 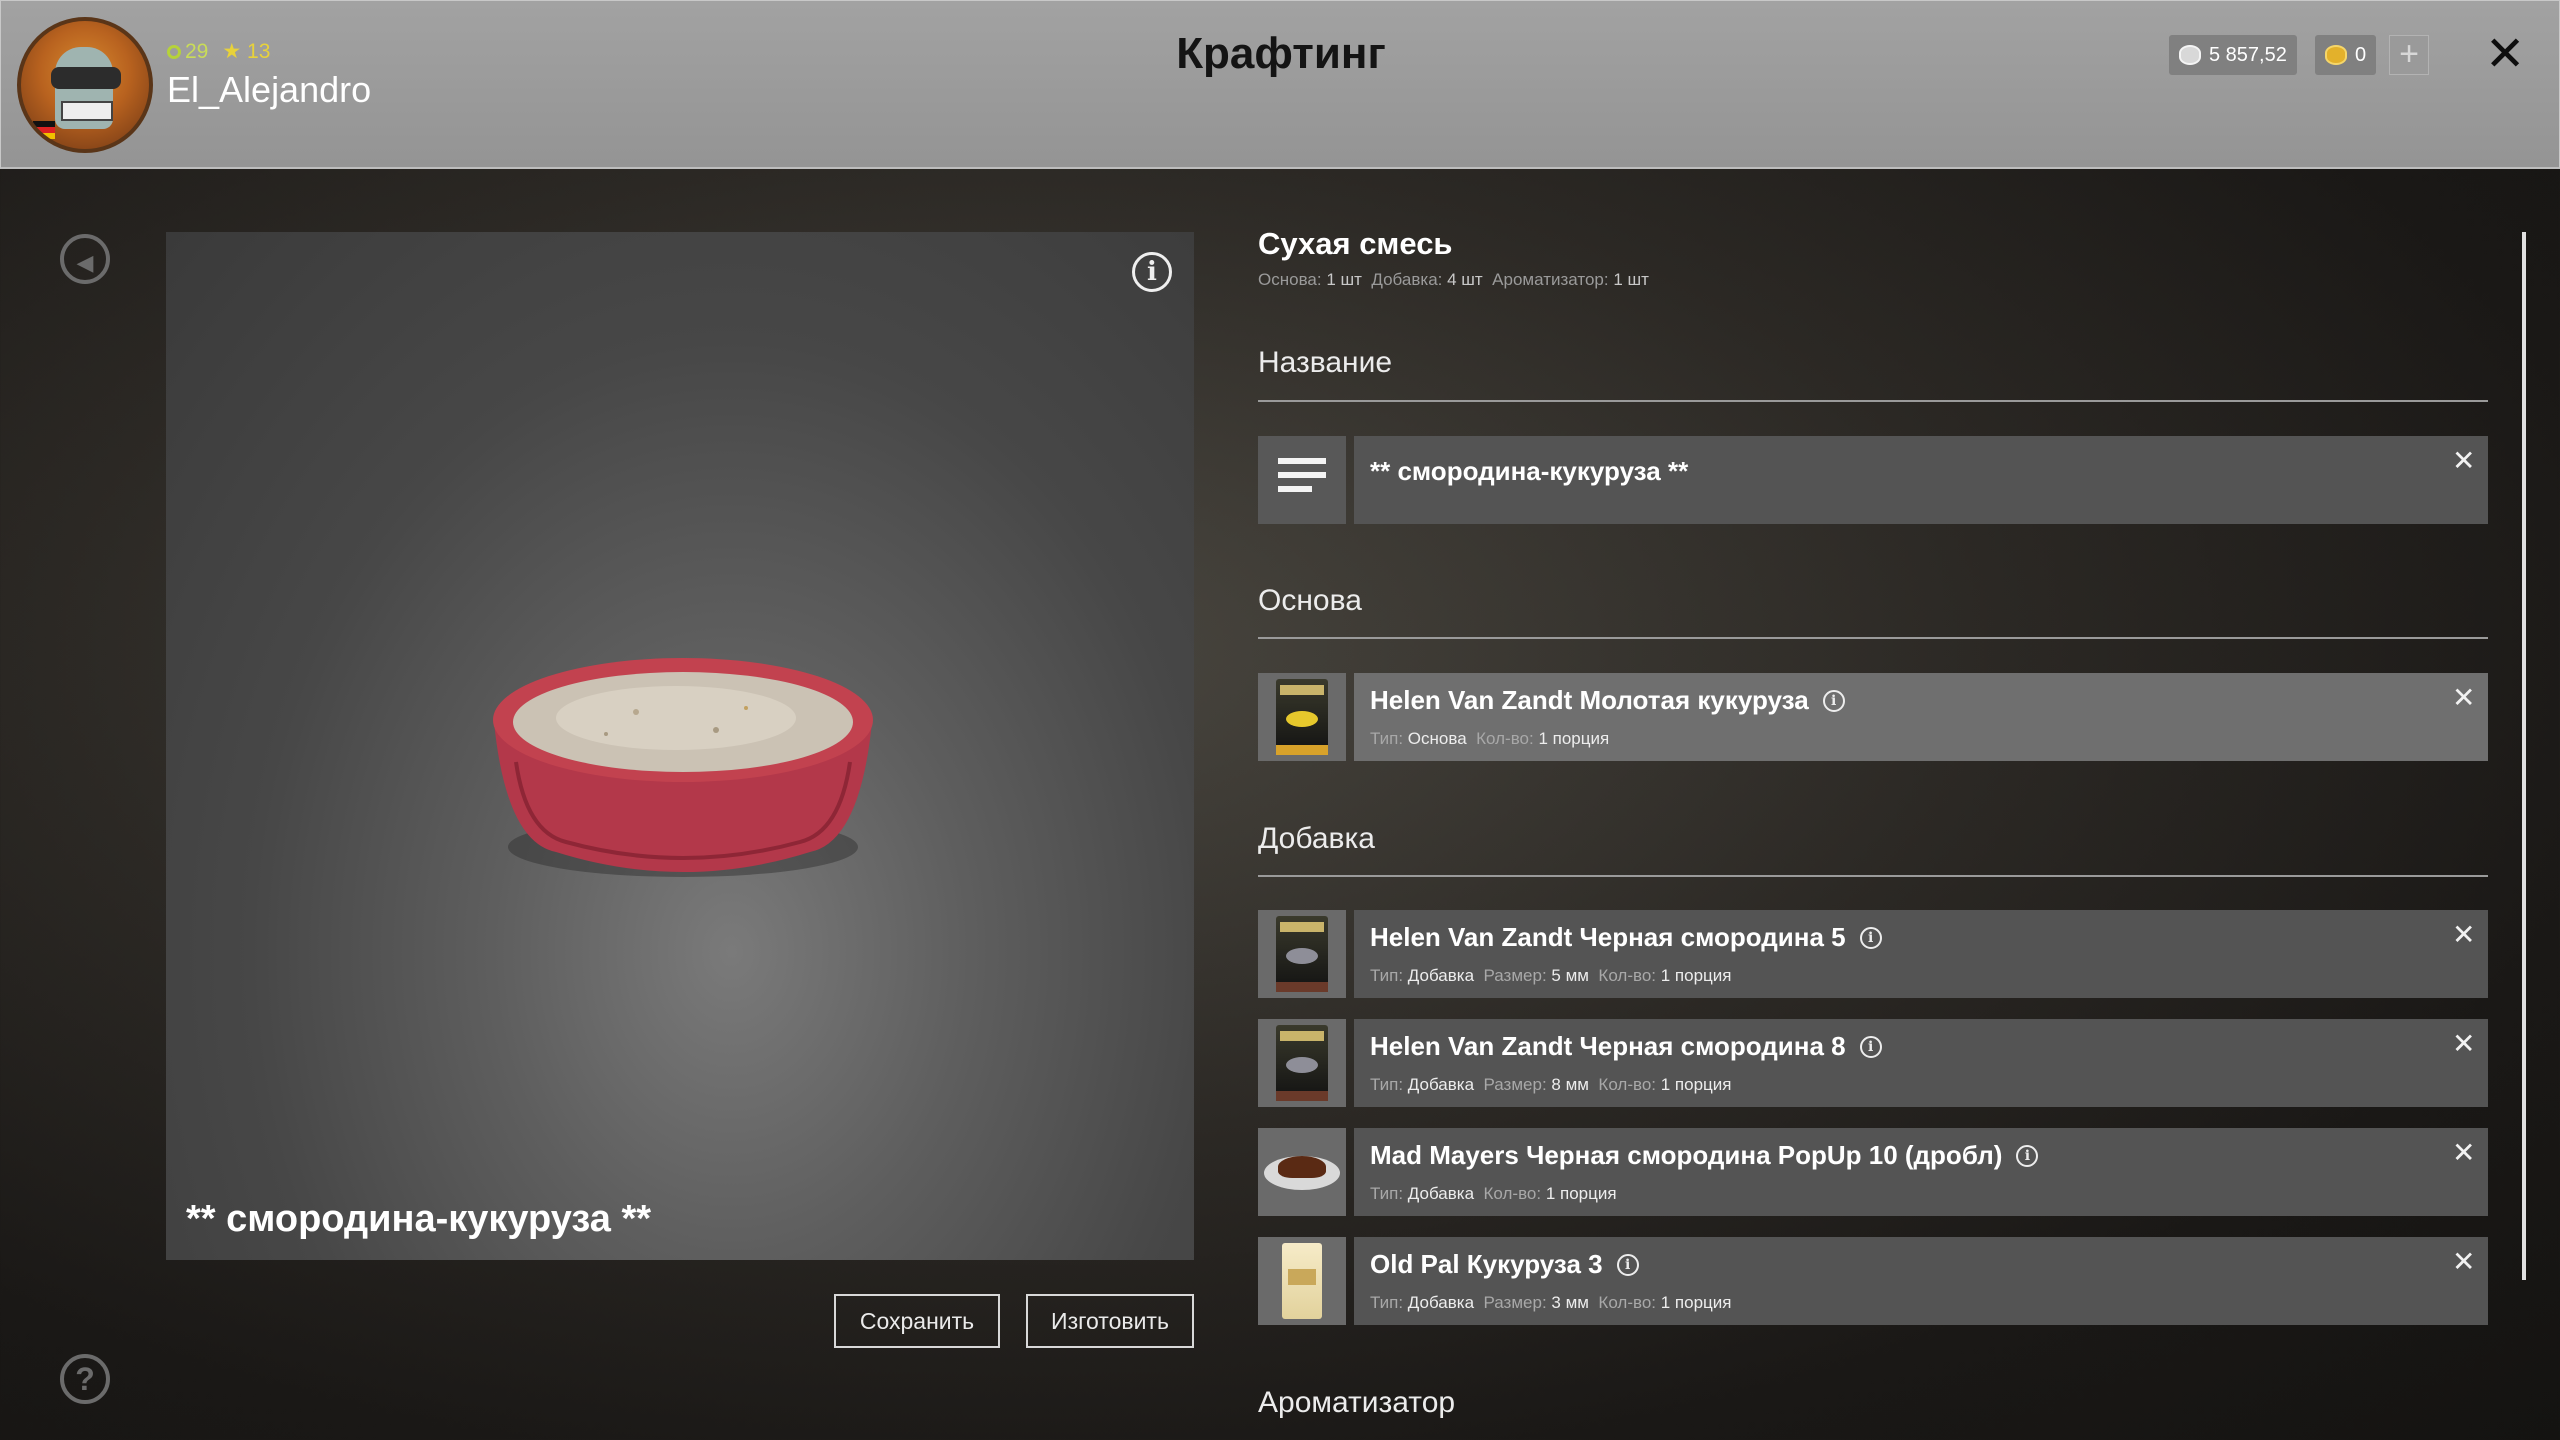 What do you see at coordinates (1570, 1302) in the screenshot?
I see `meta-value: 3 мм` at bounding box center [1570, 1302].